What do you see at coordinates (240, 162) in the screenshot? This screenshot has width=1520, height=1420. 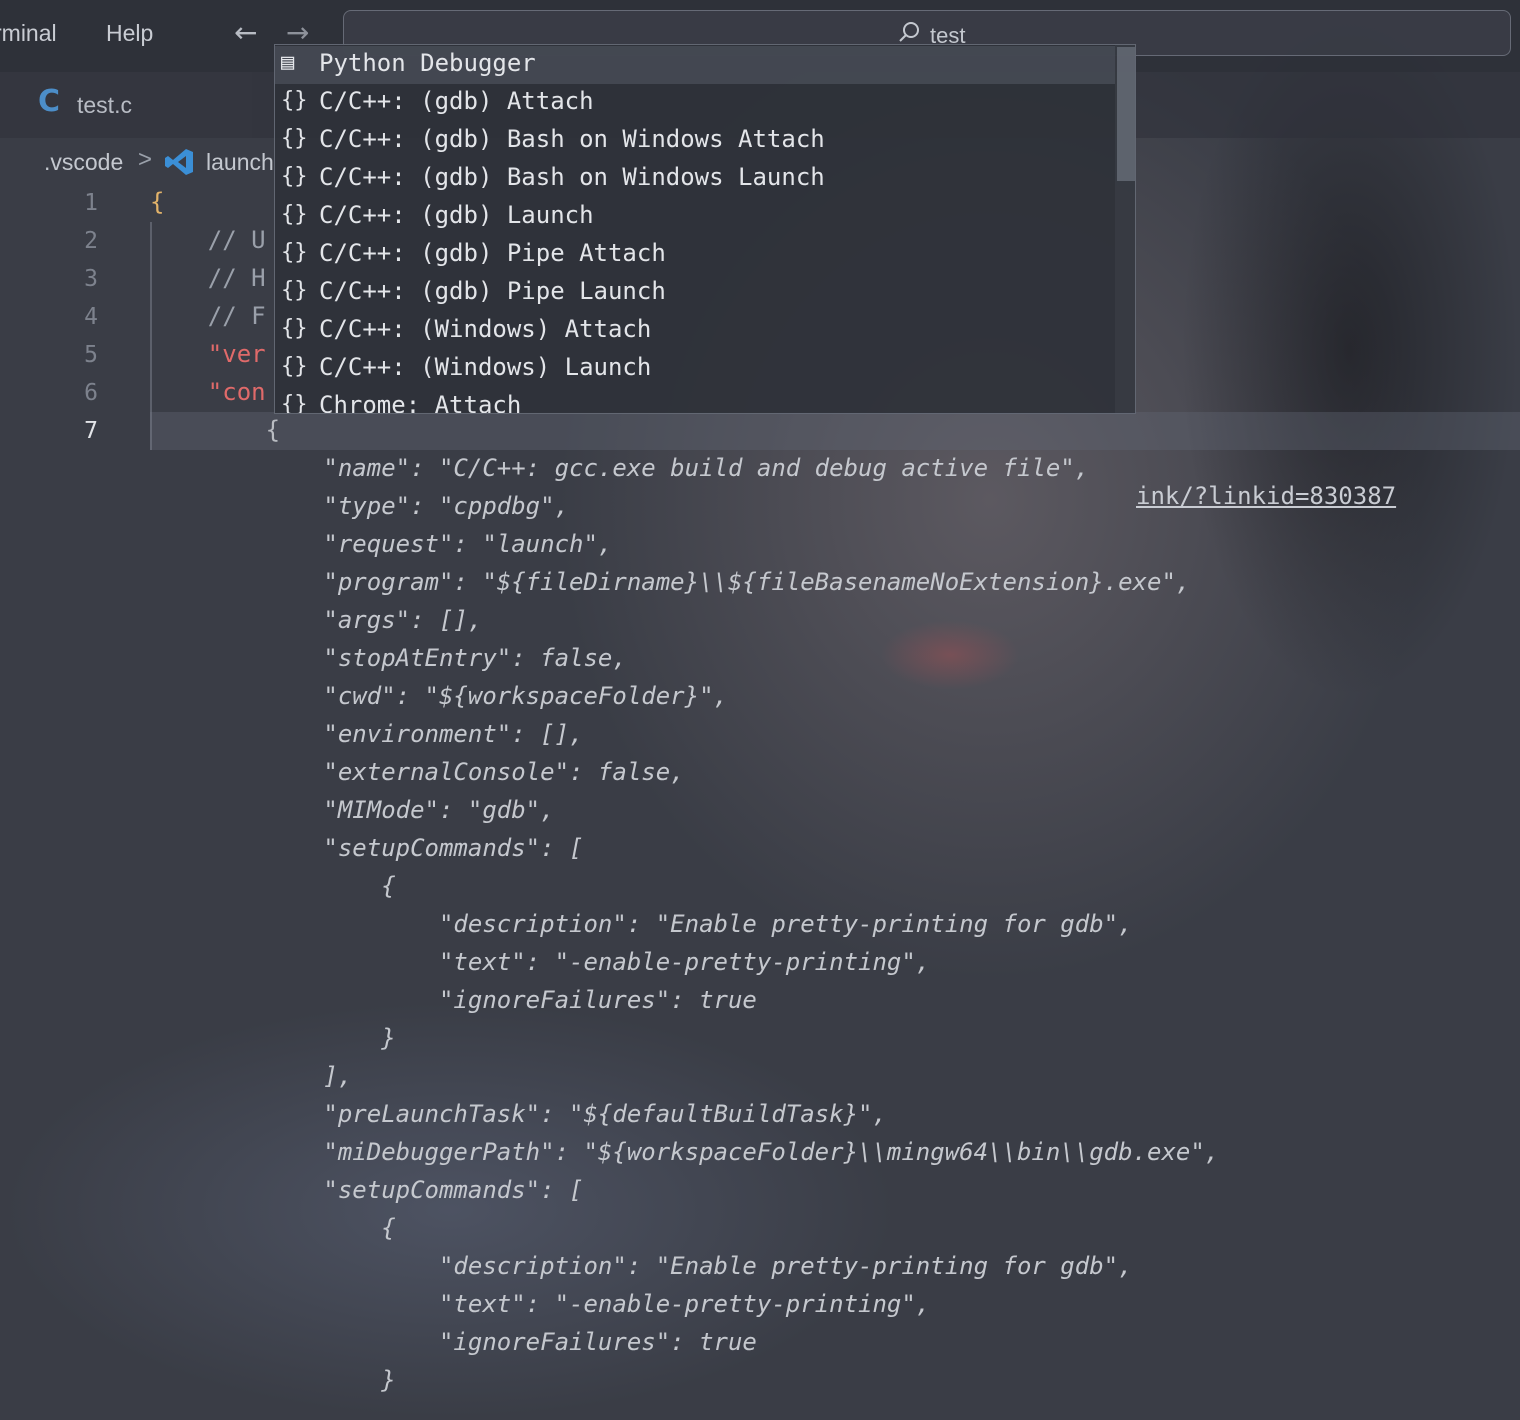 I see `breadcrumb-file: launch` at bounding box center [240, 162].